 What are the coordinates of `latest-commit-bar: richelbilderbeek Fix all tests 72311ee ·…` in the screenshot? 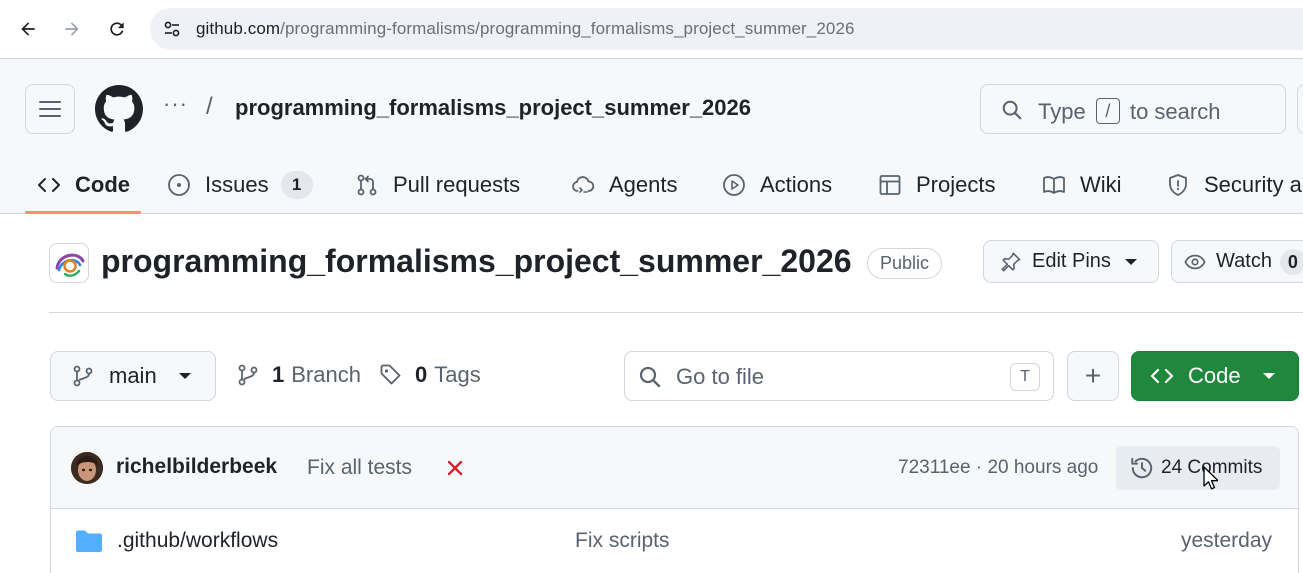 It's located at (674, 468).